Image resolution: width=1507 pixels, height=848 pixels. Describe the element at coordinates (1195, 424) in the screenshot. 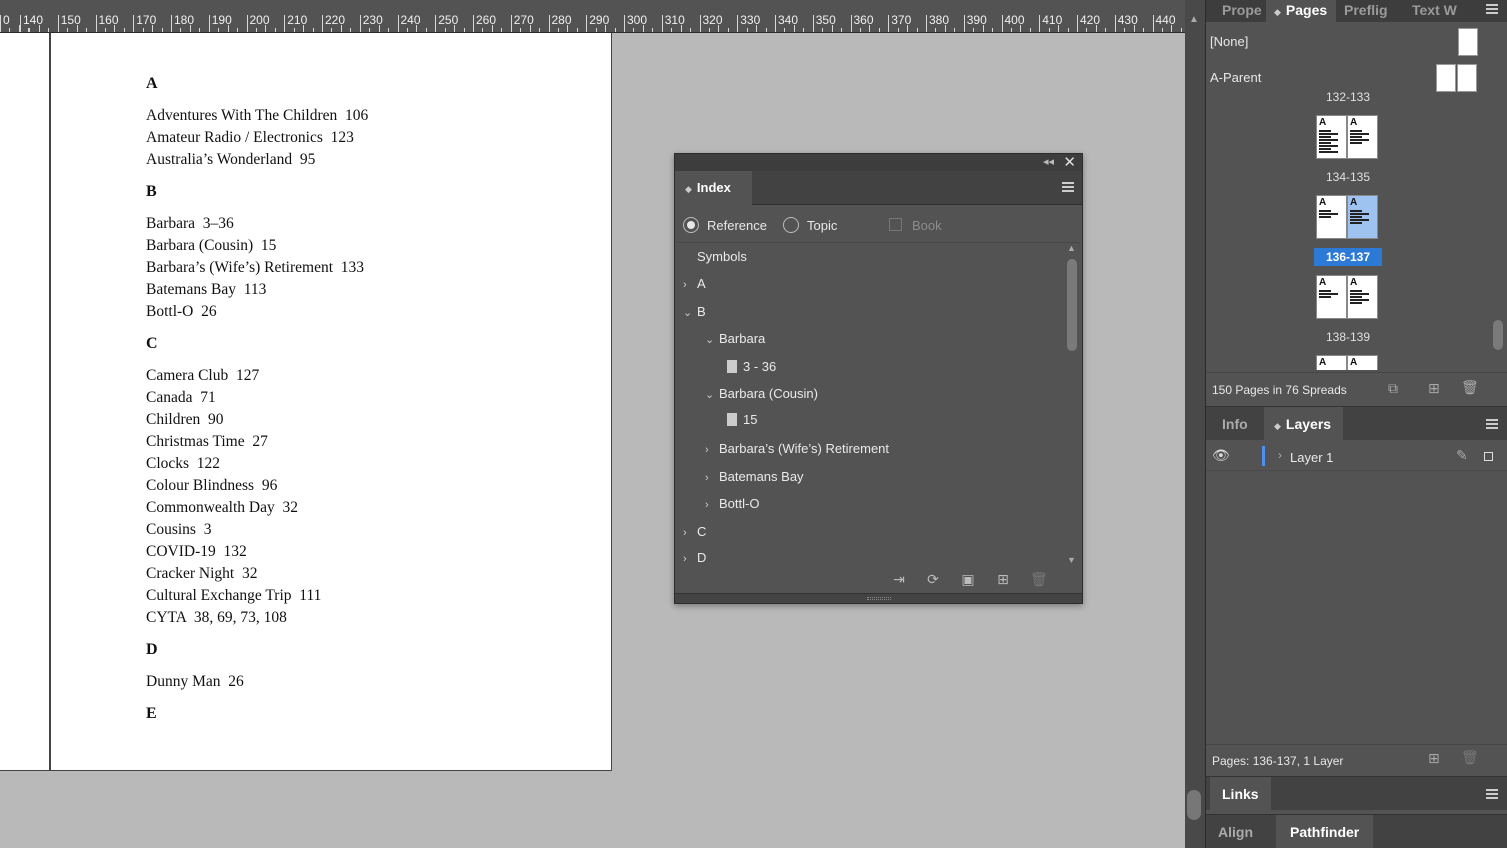

I see `document-vertical-scrollbar: ▲` at that location.